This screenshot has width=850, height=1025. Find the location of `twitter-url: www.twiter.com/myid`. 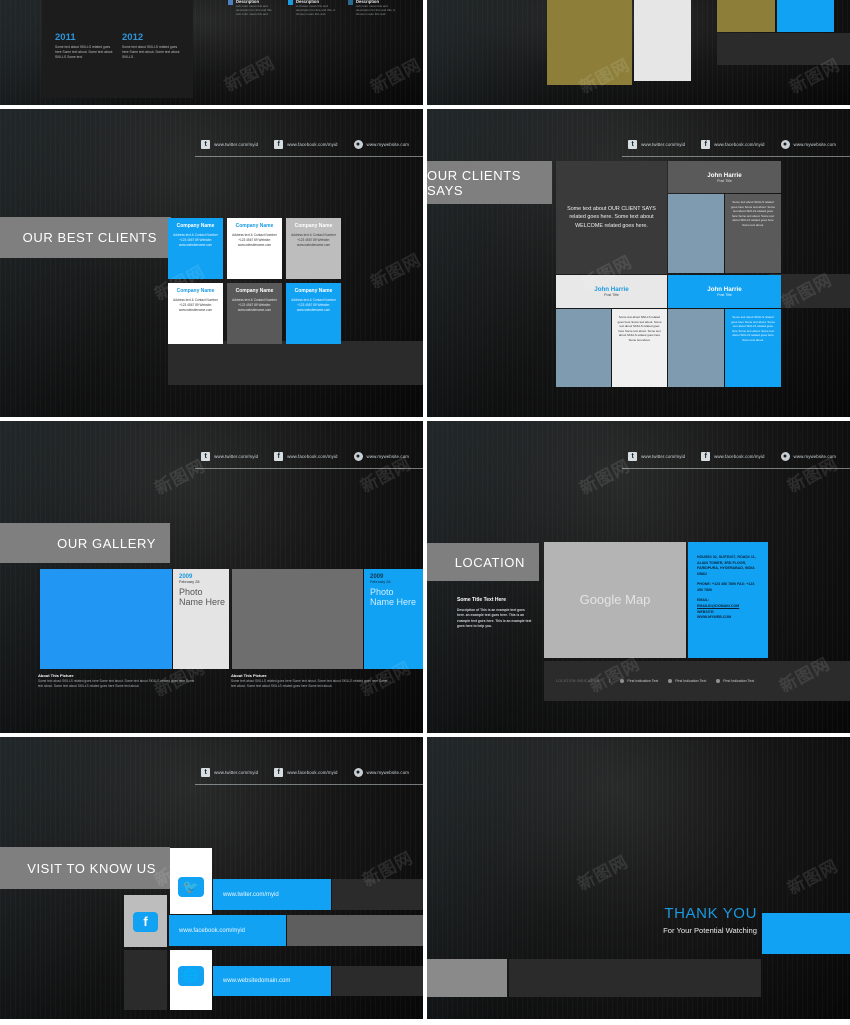

twitter-url: www.twiter.com/myid is located at coordinates (251, 894).